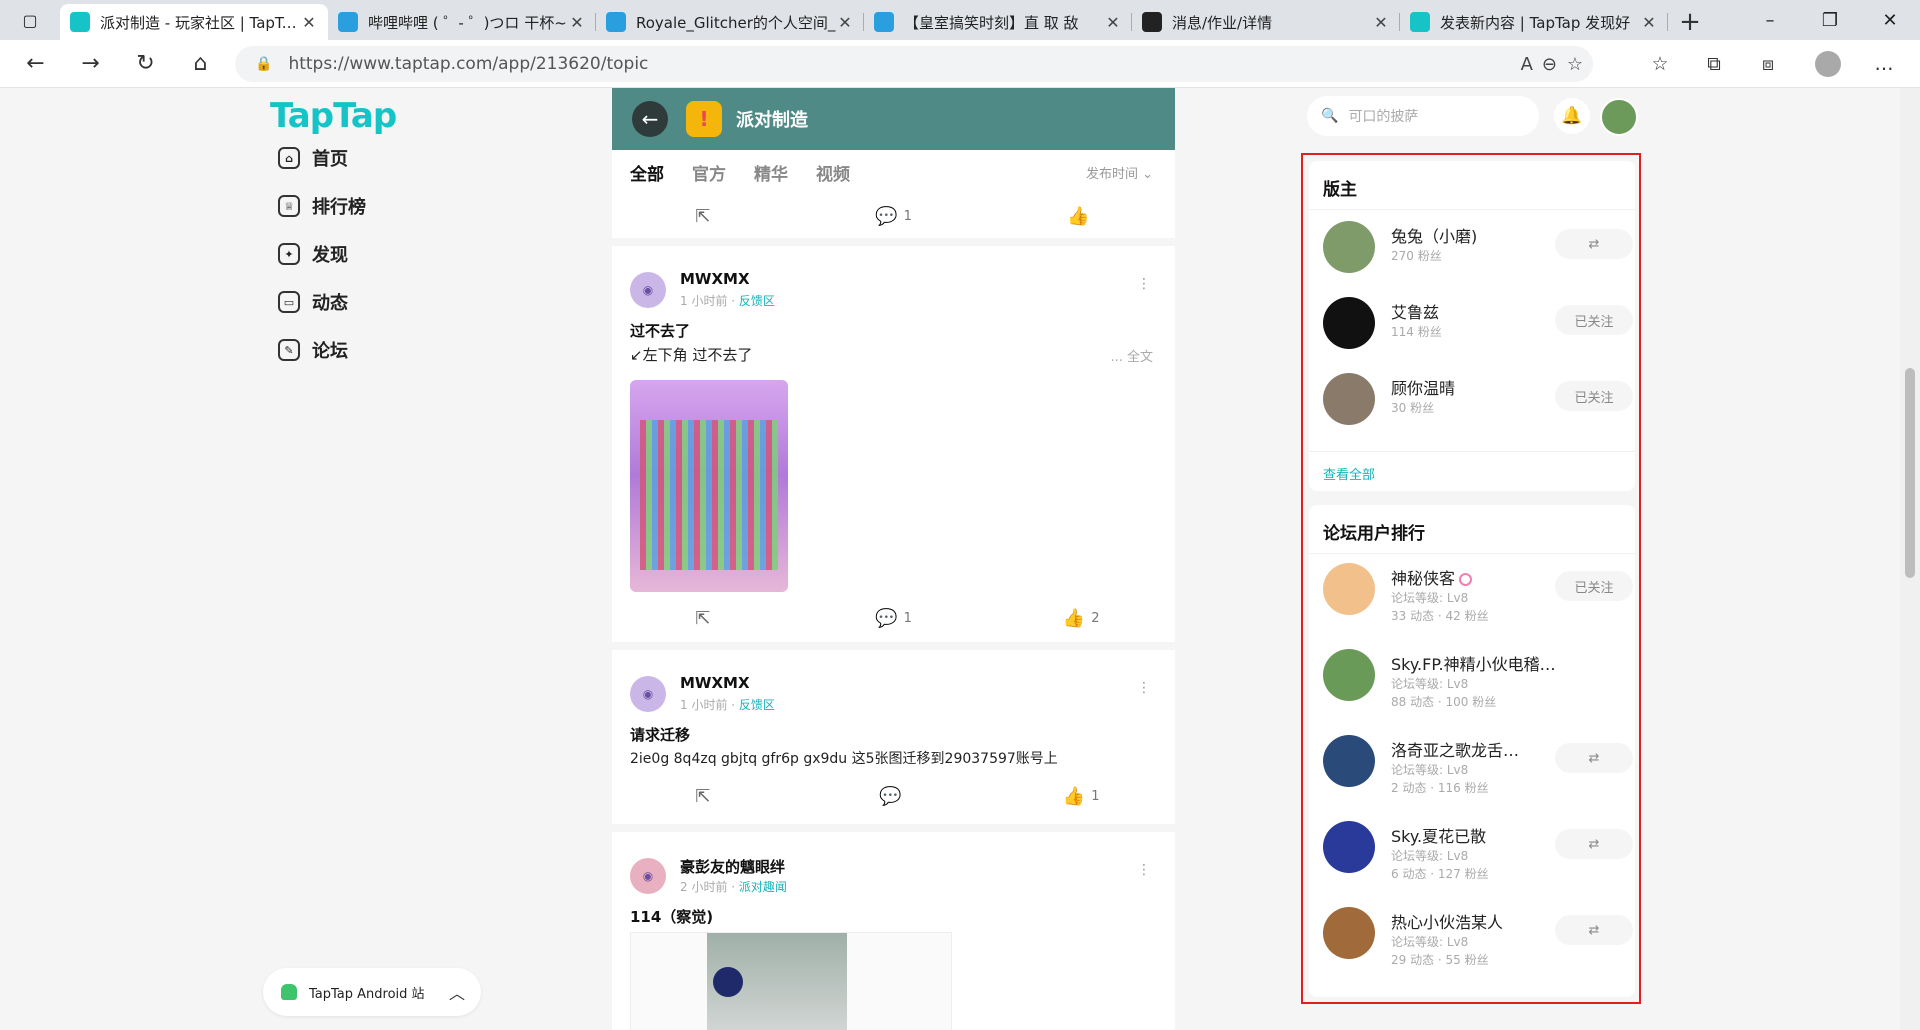 This screenshot has height=1030, width=1920. I want to click on chevron-up-icon: ︿, so click(457, 992).